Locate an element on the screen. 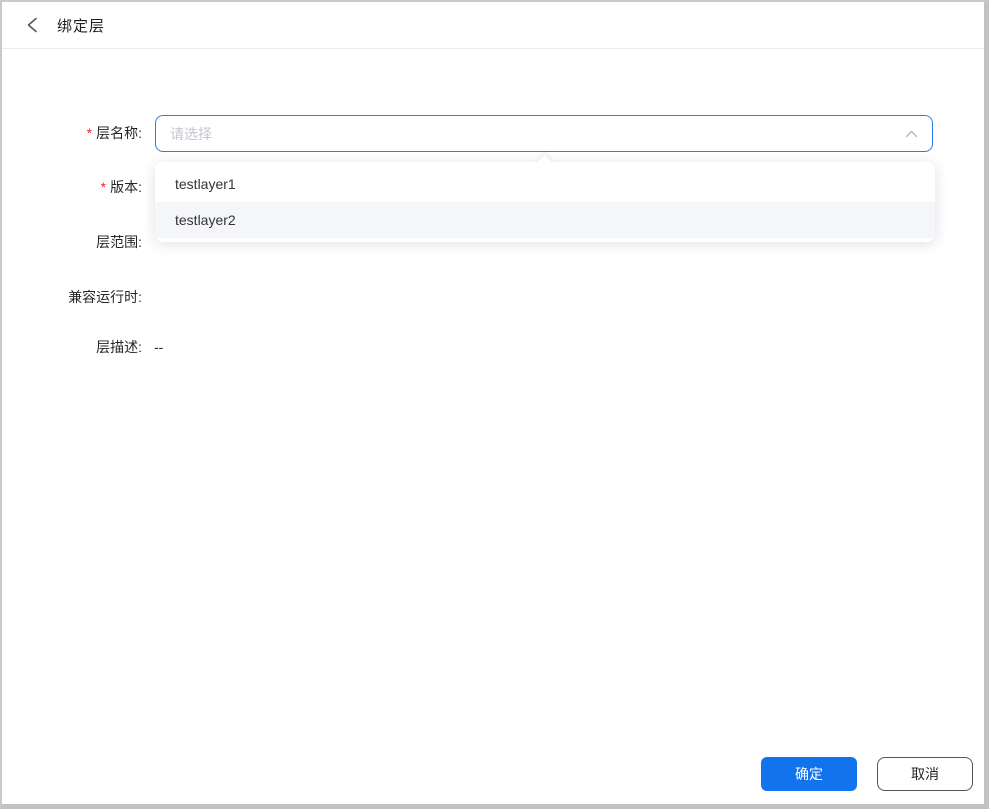 This screenshot has height=809, width=989. layer-name-select: 请选择 is located at coordinates (544, 133).